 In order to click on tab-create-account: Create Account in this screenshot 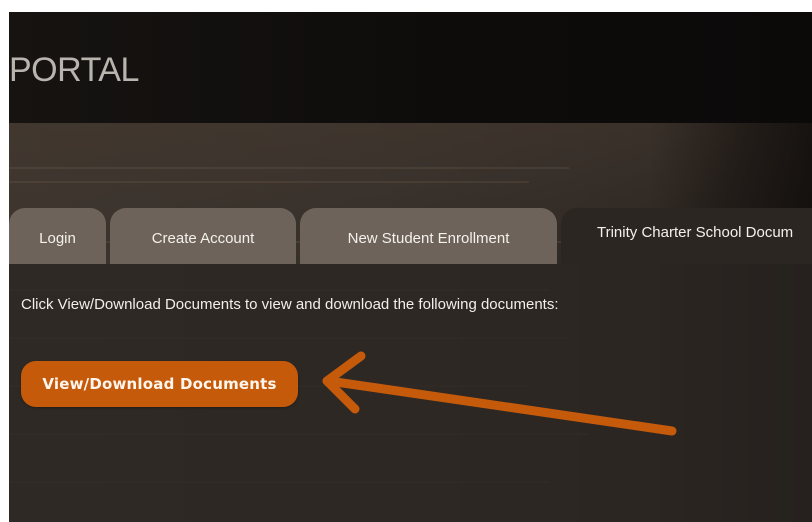, I will do `click(203, 236)`.